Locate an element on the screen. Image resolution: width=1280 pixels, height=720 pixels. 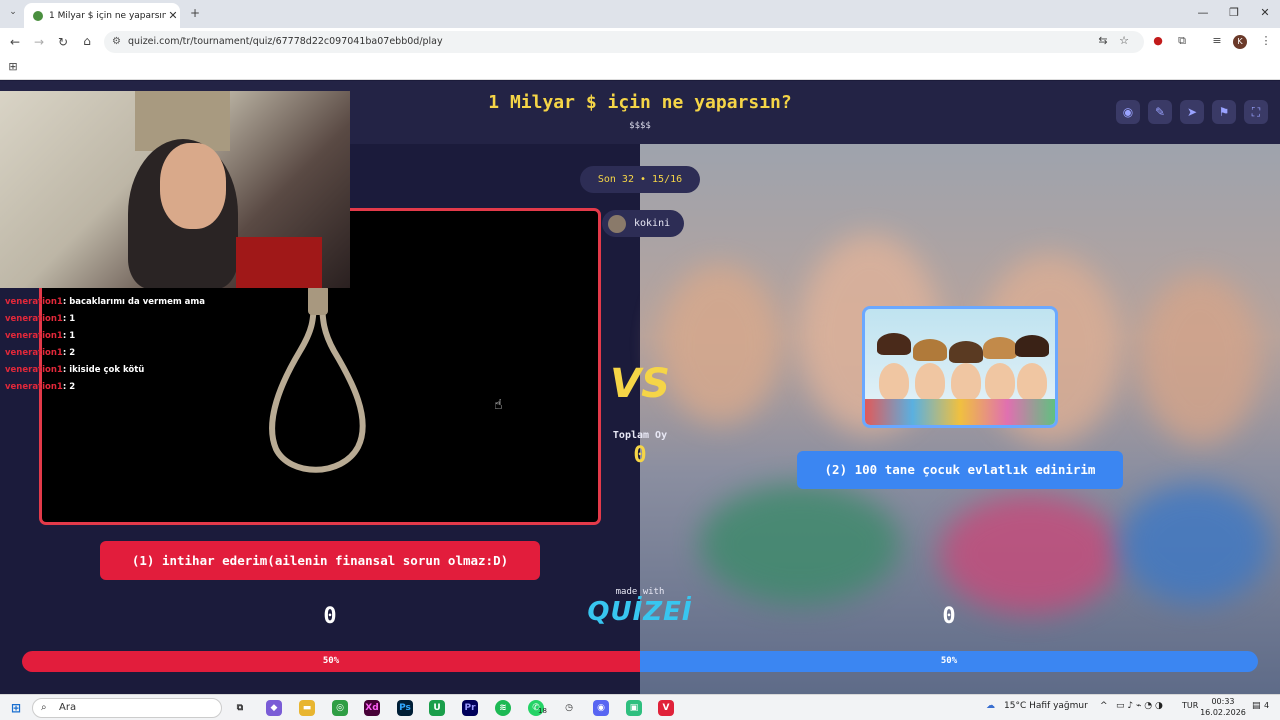
spotify-icon: ≋ is located at coordinates (503, 708).